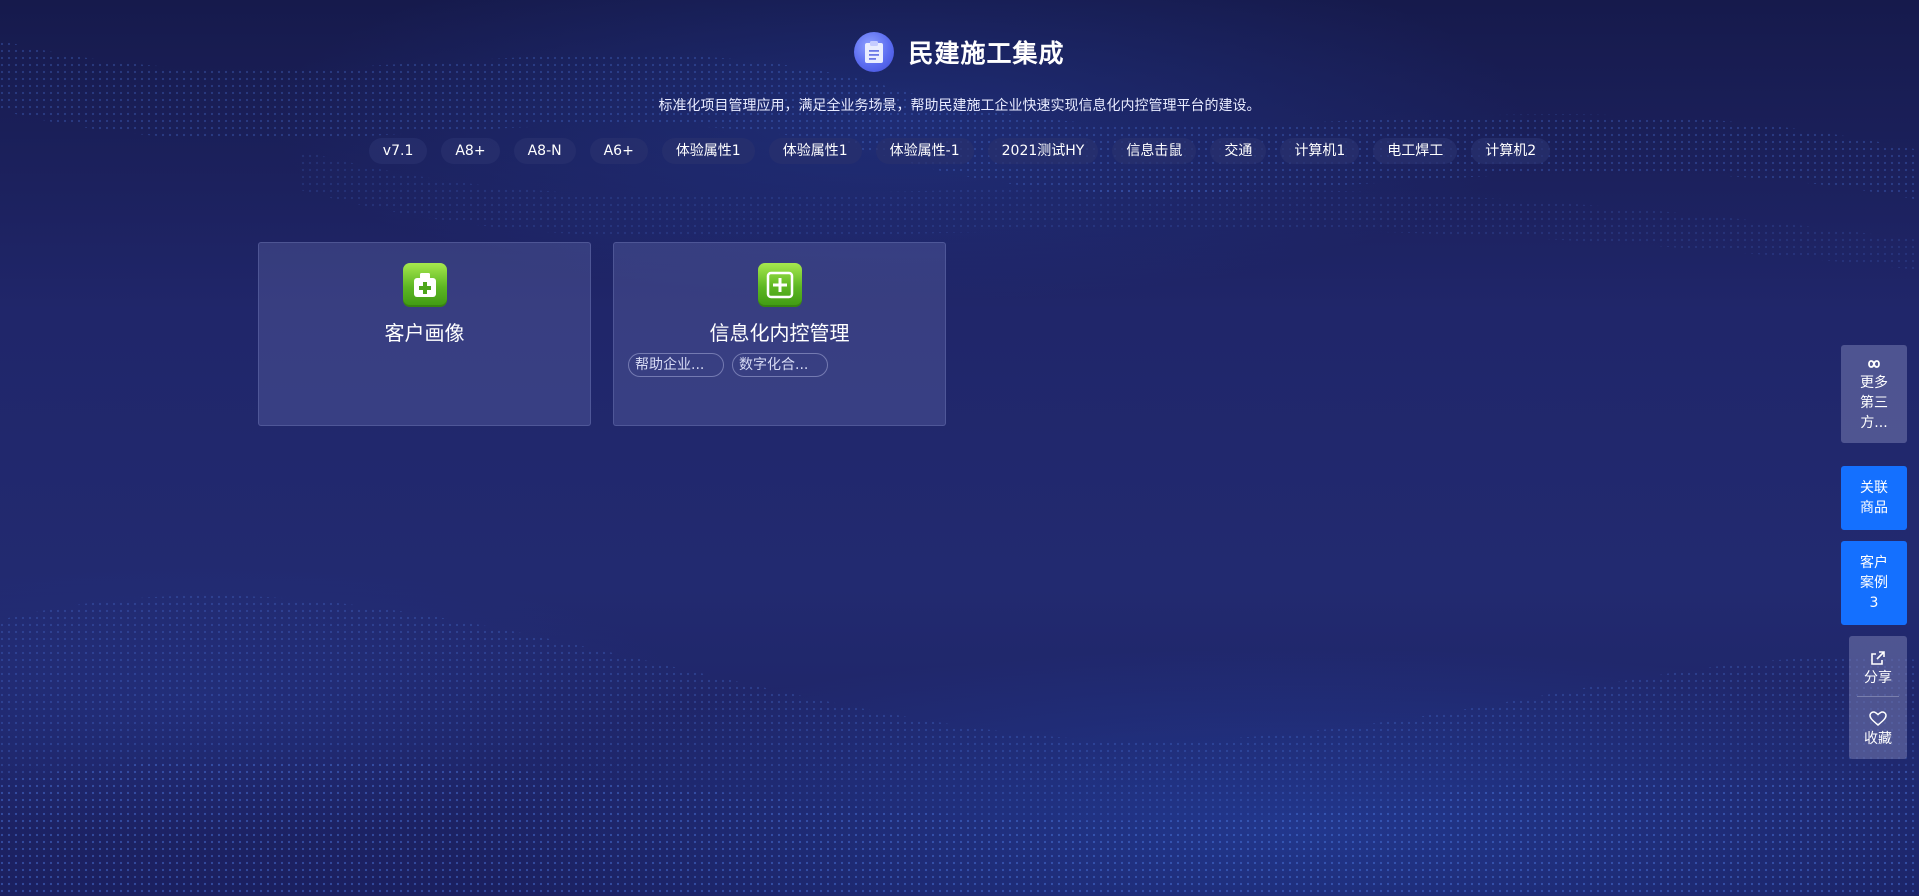  I want to click on share-favorite-panel: 分享 收藏, so click(1878, 697).